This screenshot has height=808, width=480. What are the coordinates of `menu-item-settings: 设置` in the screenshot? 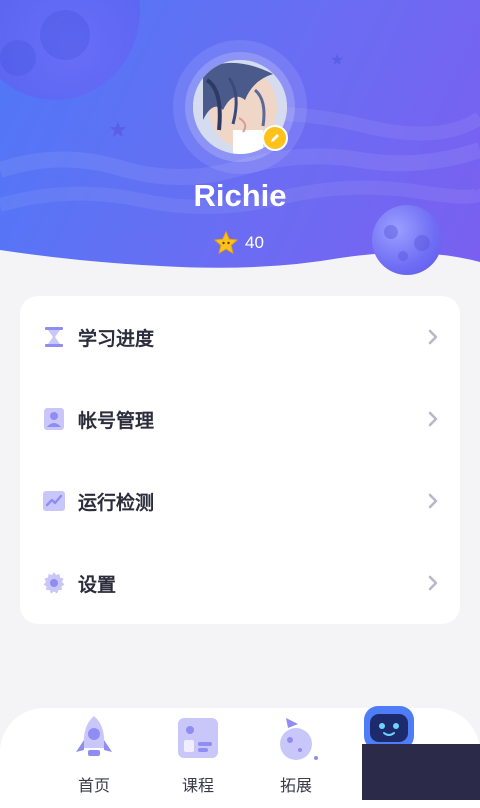 It's located at (240, 583).